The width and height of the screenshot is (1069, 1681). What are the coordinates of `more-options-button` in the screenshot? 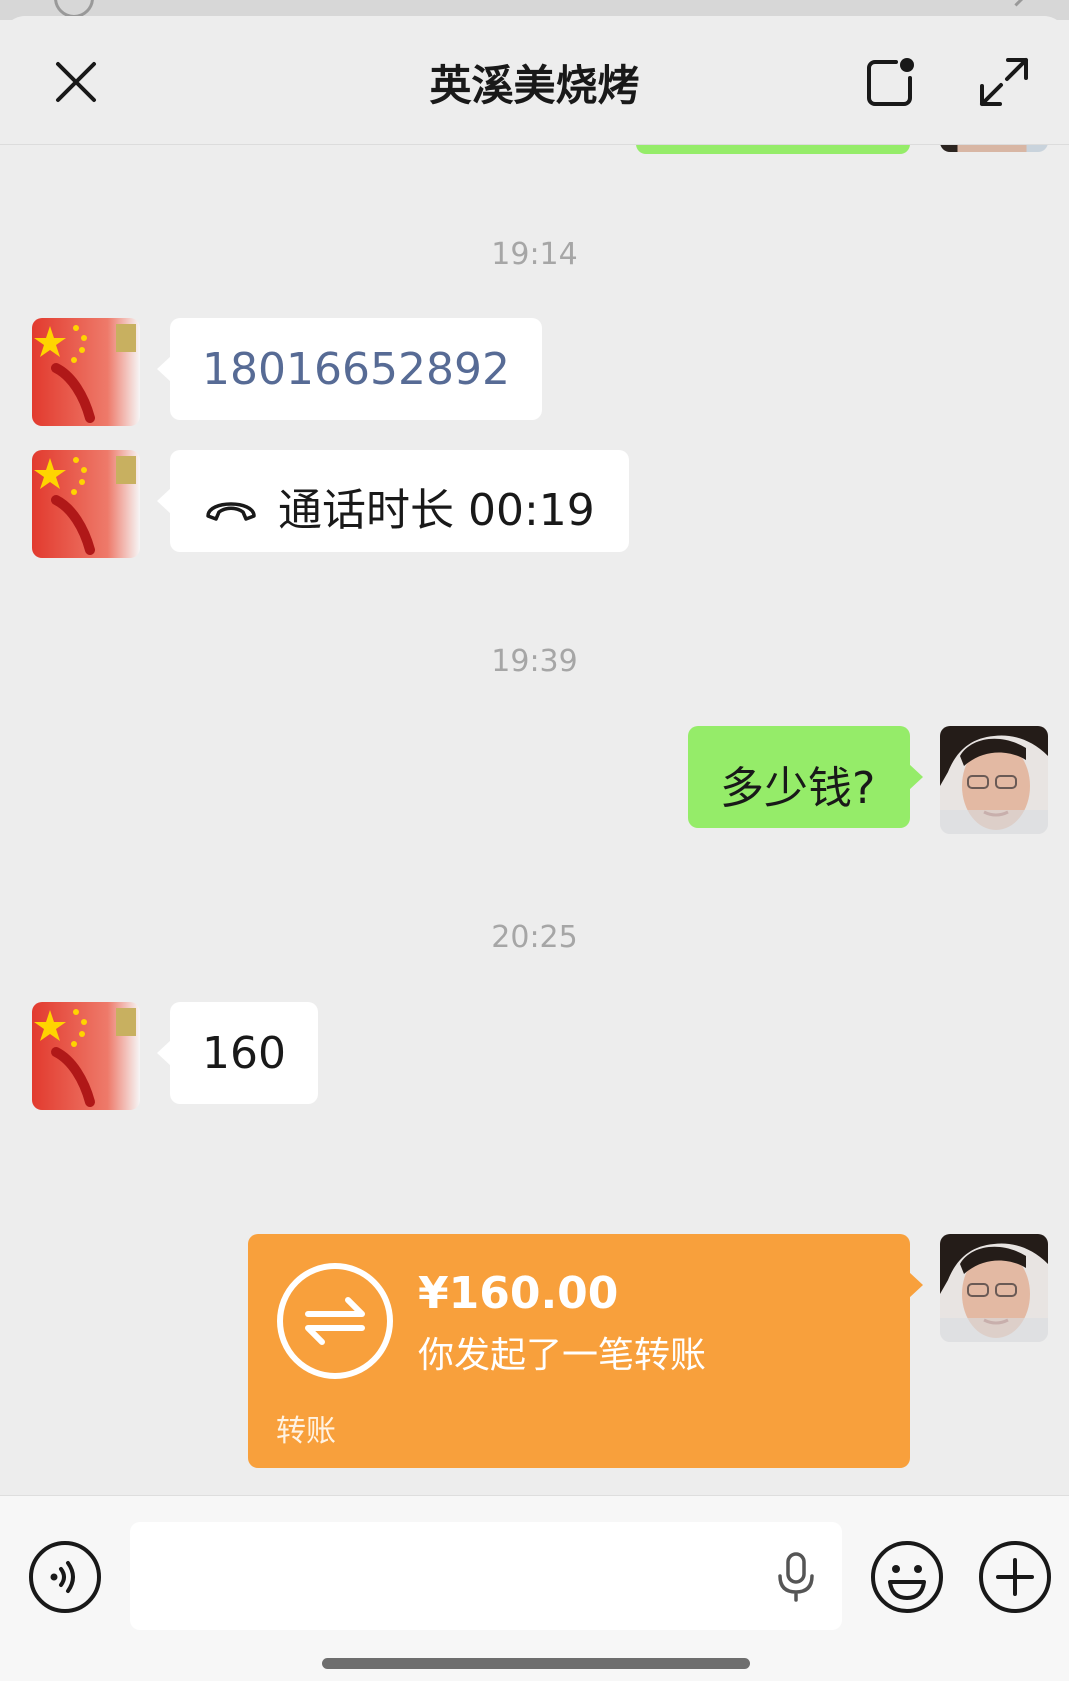 It's located at (1015, 1577).